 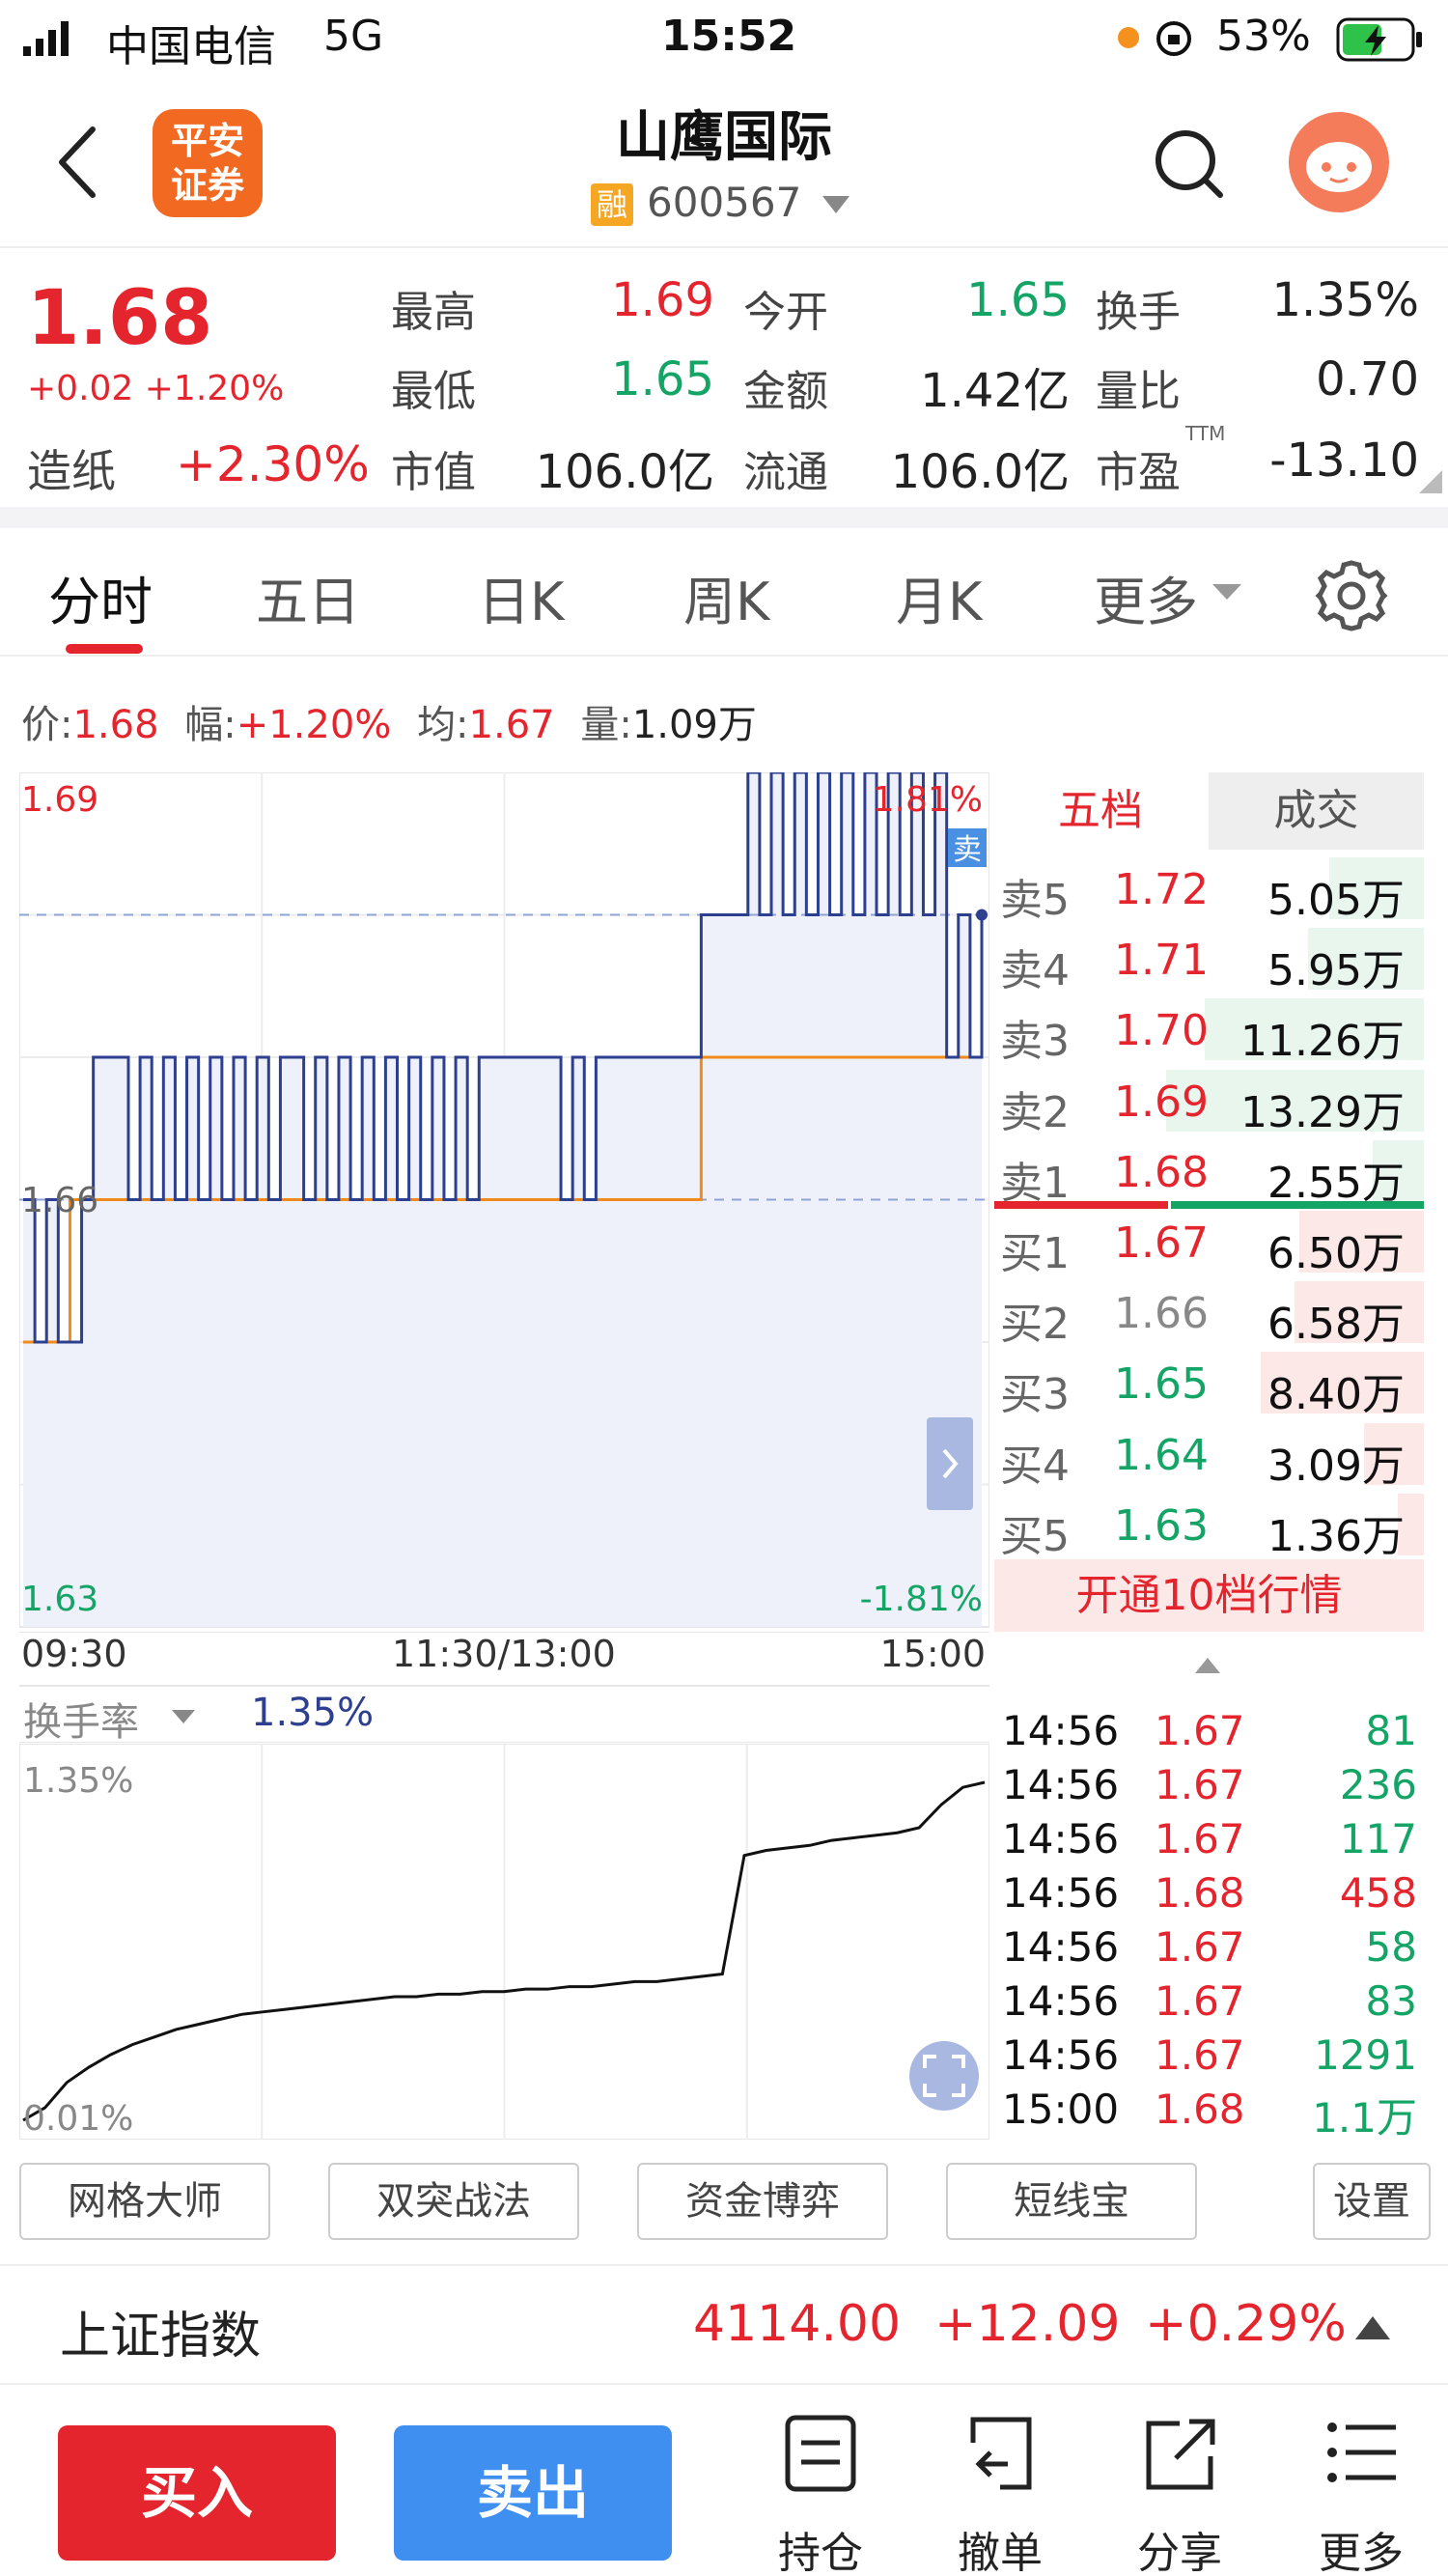 I want to click on trade-row: 14:56 1.68 458, so click(x=1209, y=1896).